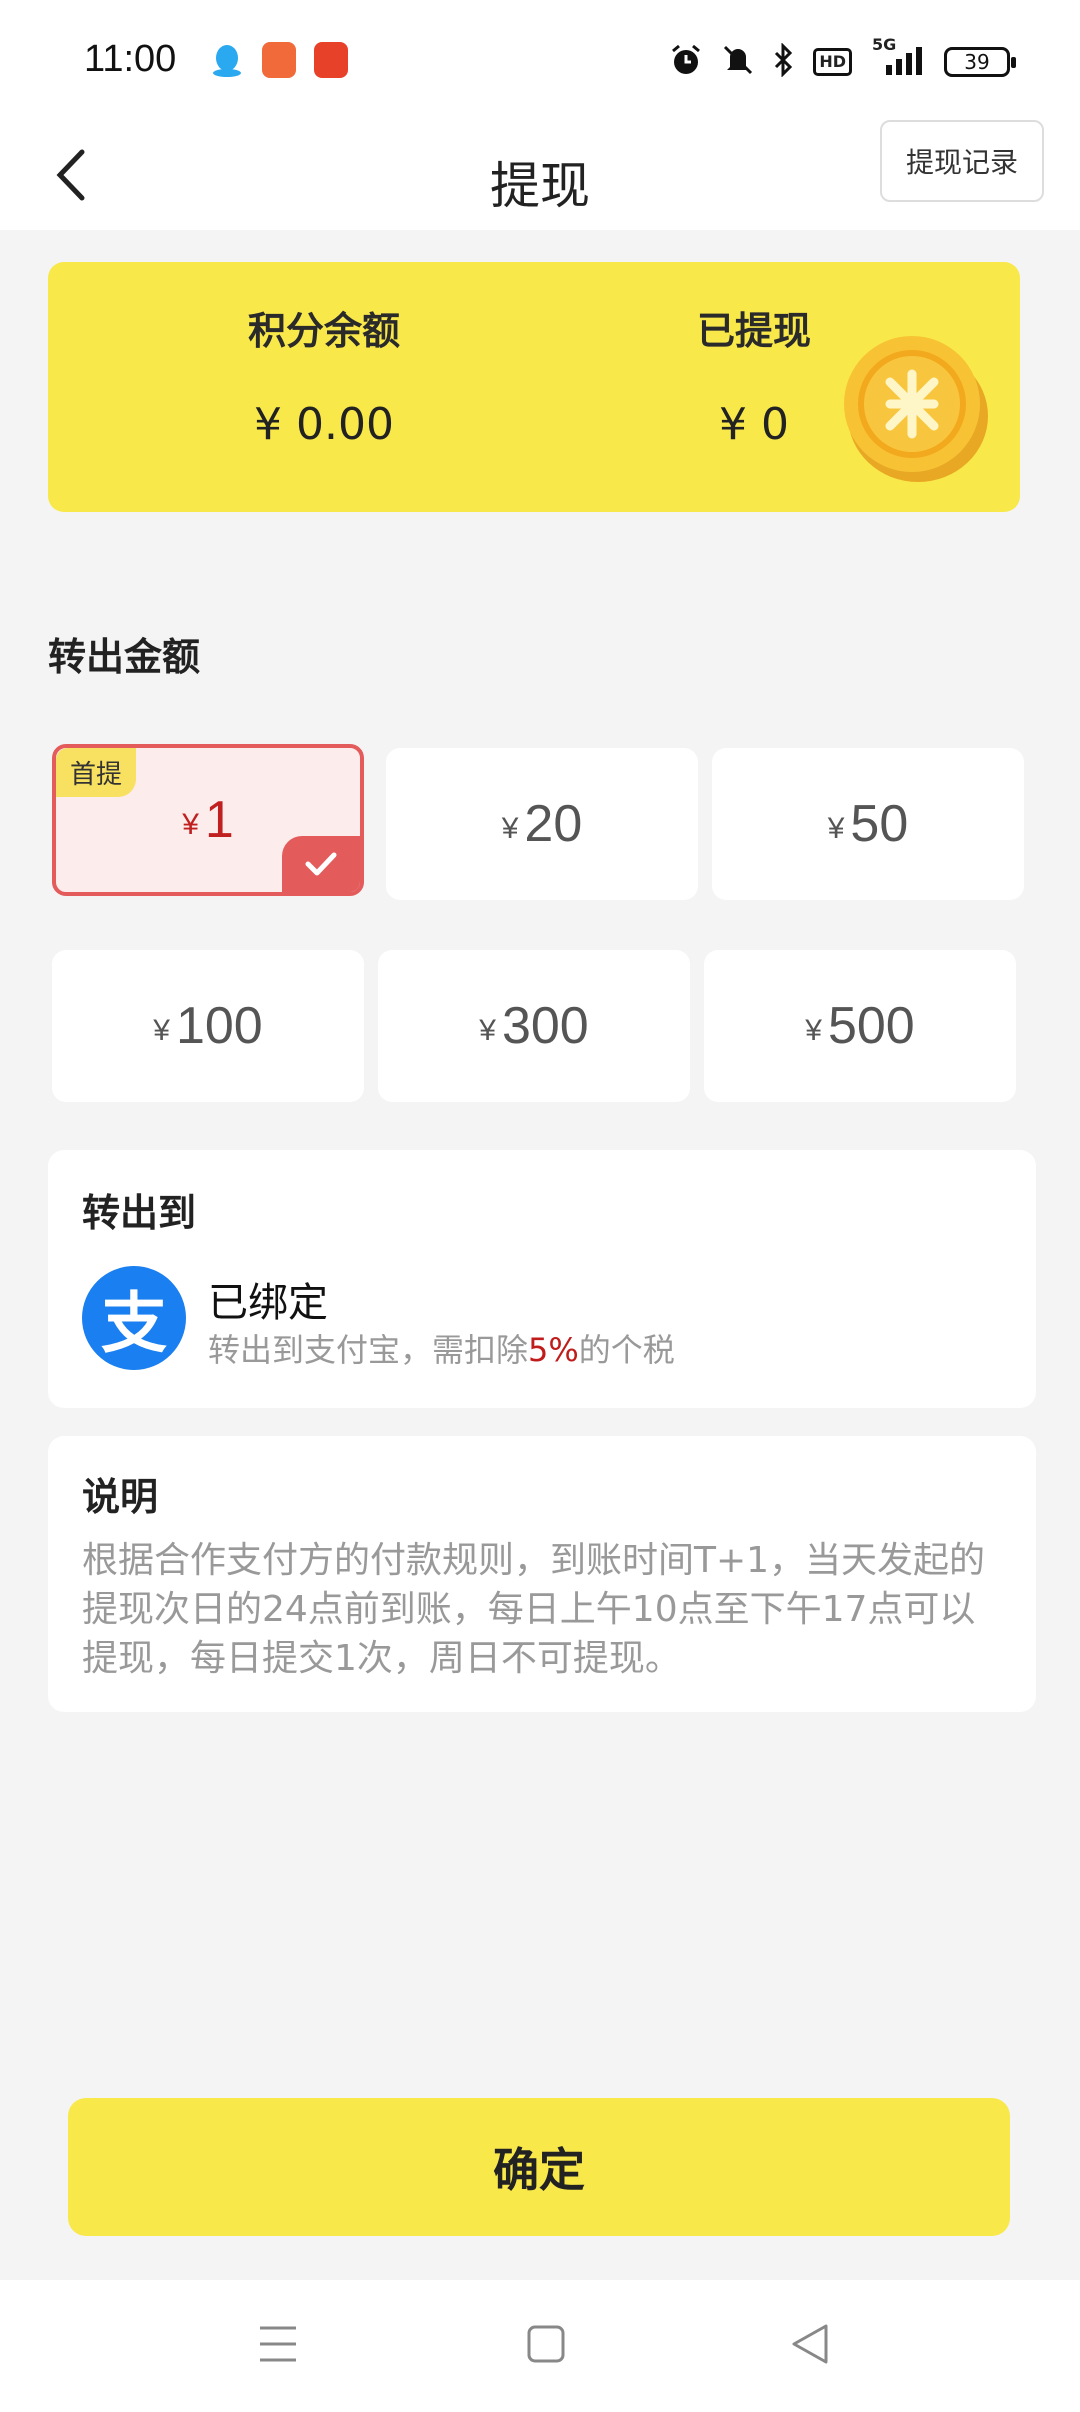  Describe the element at coordinates (130, 59) in the screenshot. I see `status-time: 11:00` at that location.